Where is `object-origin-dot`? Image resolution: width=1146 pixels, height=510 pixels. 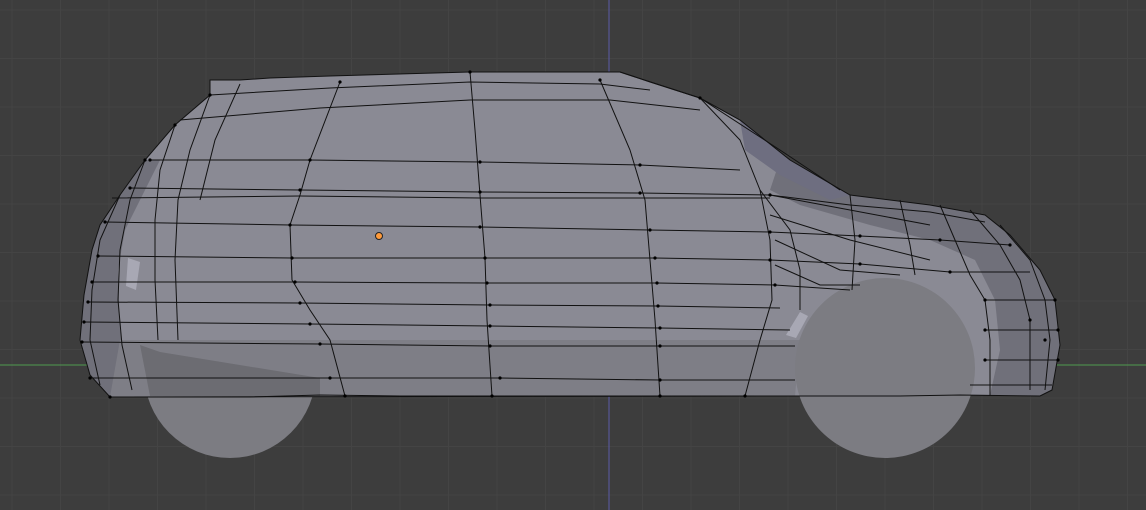
object-origin-dot is located at coordinates (379, 236).